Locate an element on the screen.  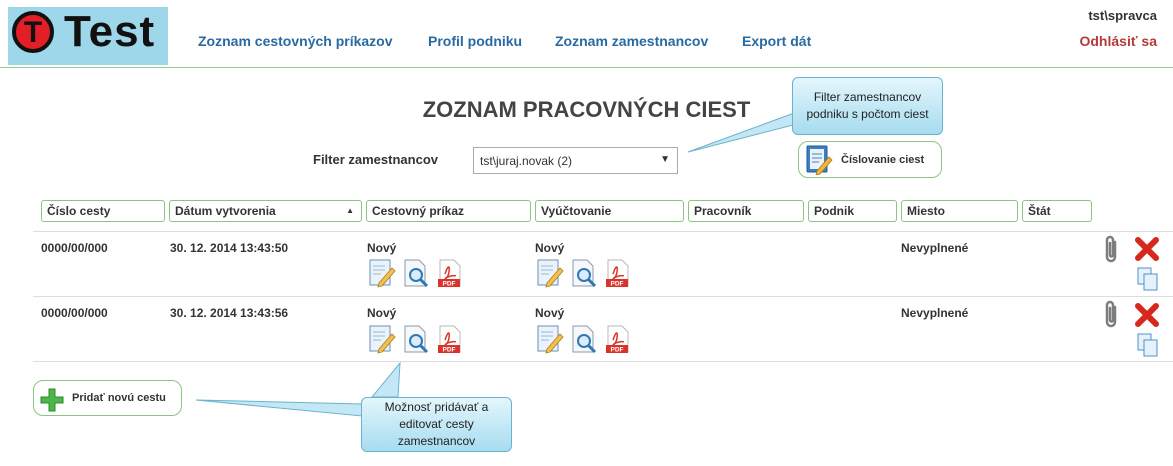
add-trip-button: Pridať novú cestu is located at coordinates (107, 398).